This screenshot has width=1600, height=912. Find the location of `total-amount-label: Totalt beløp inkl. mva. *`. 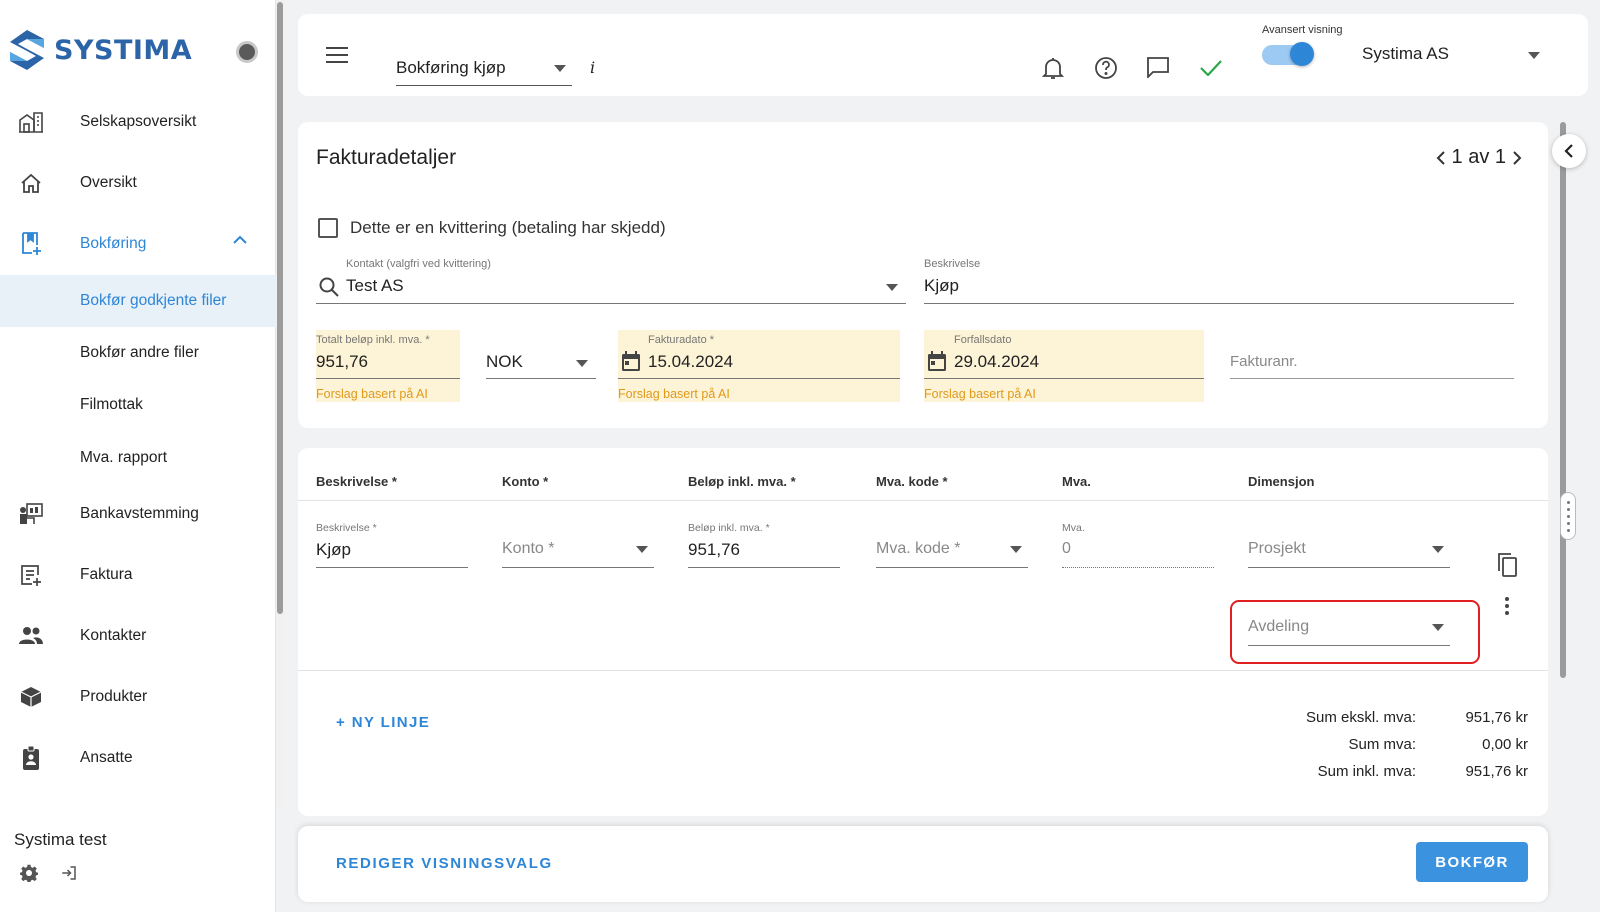

total-amount-label: Totalt beløp inkl. mva. * is located at coordinates (373, 340).